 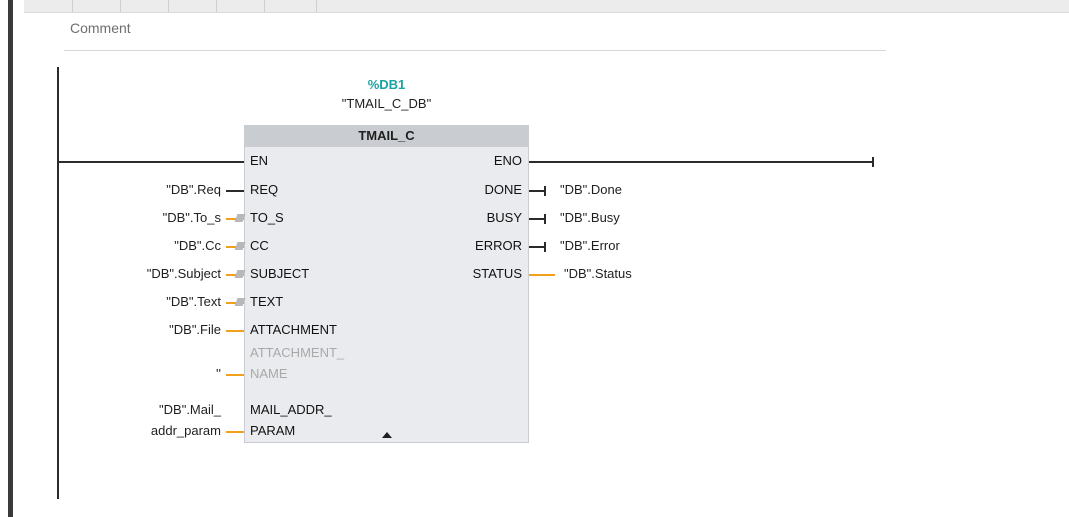 I want to click on pin-done: DONE, so click(x=503, y=189).